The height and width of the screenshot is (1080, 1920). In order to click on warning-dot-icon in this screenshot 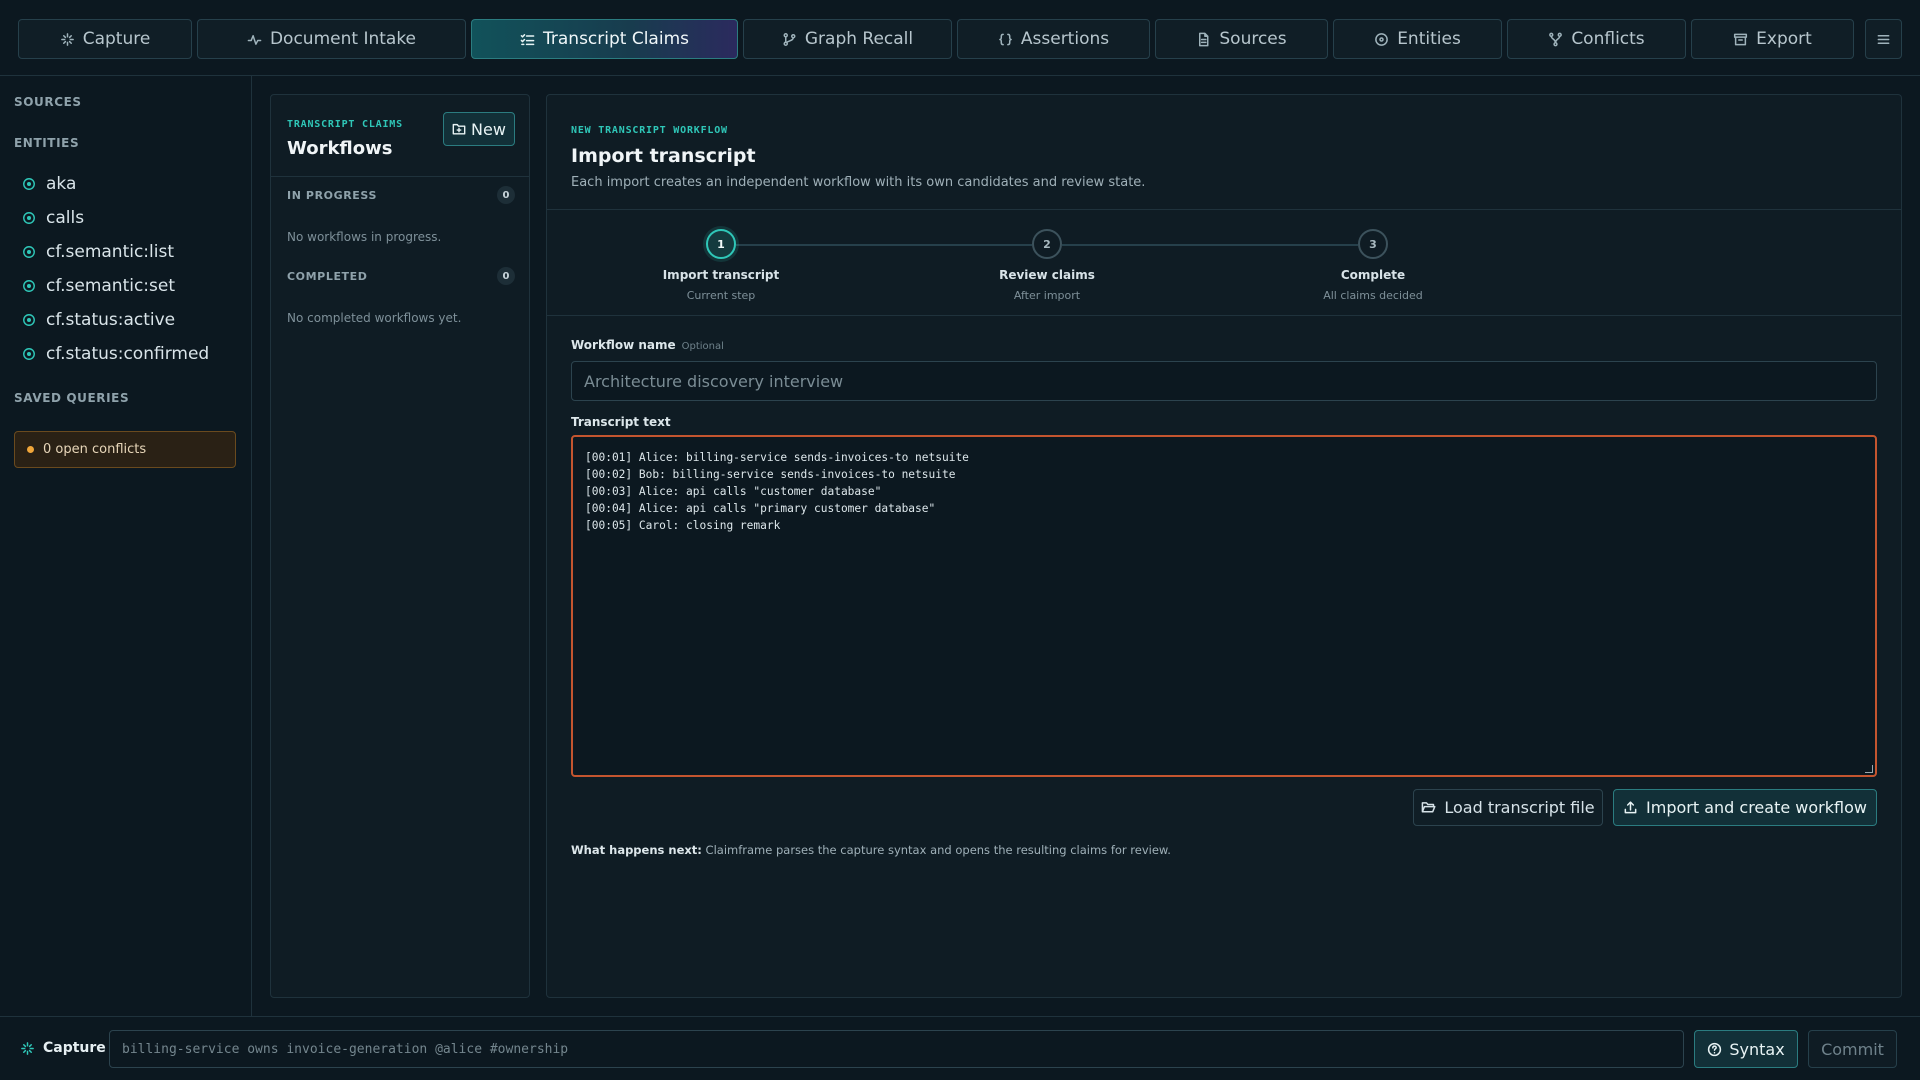, I will do `click(30, 449)`.